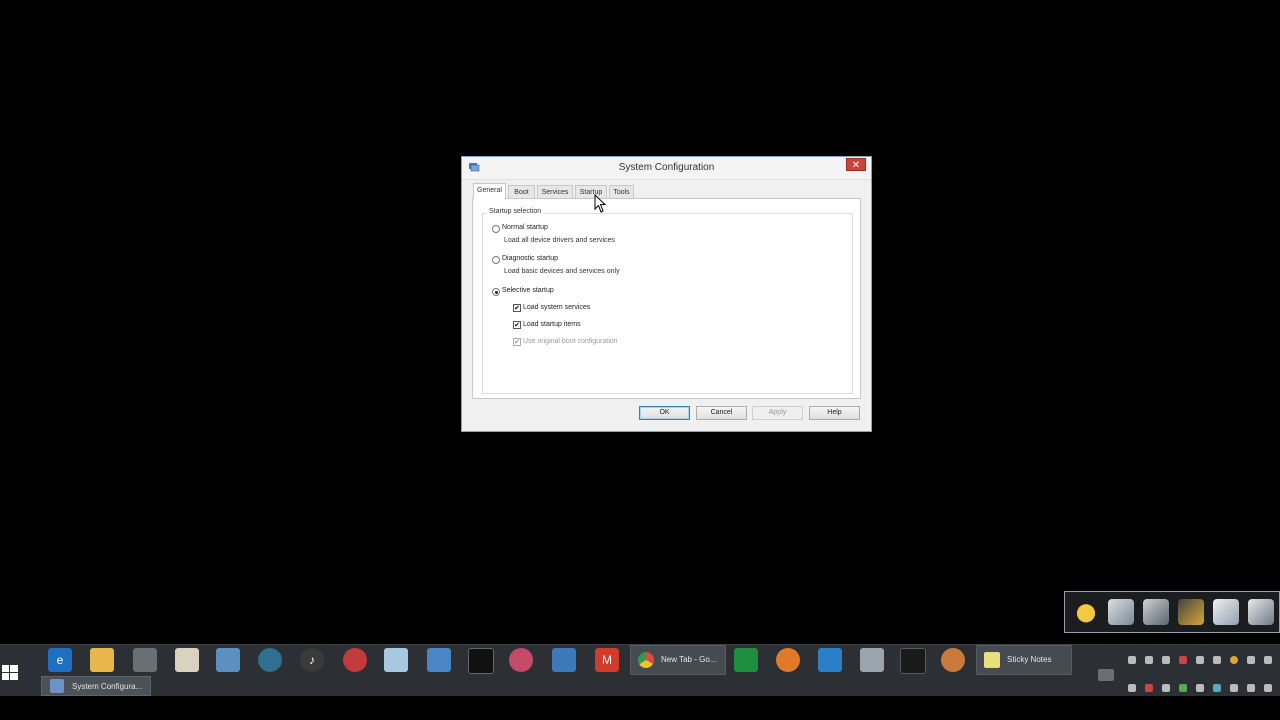 The height and width of the screenshot is (720, 1280). I want to click on diagnostic-startup-label: Diagnostic startup, so click(530, 258).